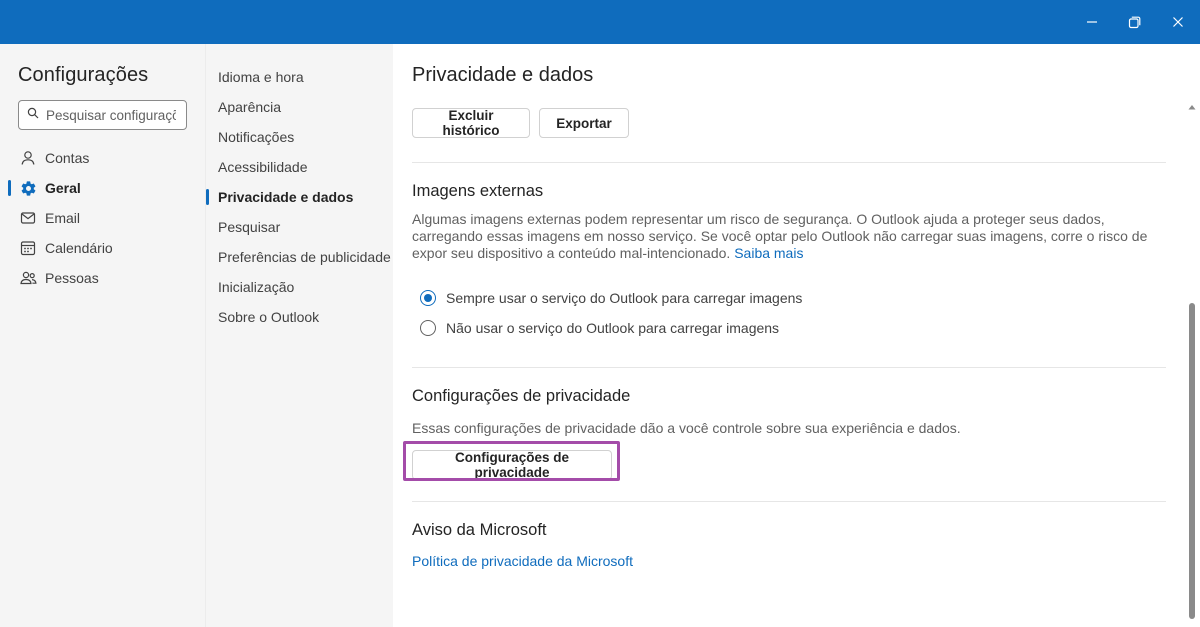 The height and width of the screenshot is (627, 1200). What do you see at coordinates (28, 218) in the screenshot?
I see `mail-icon` at bounding box center [28, 218].